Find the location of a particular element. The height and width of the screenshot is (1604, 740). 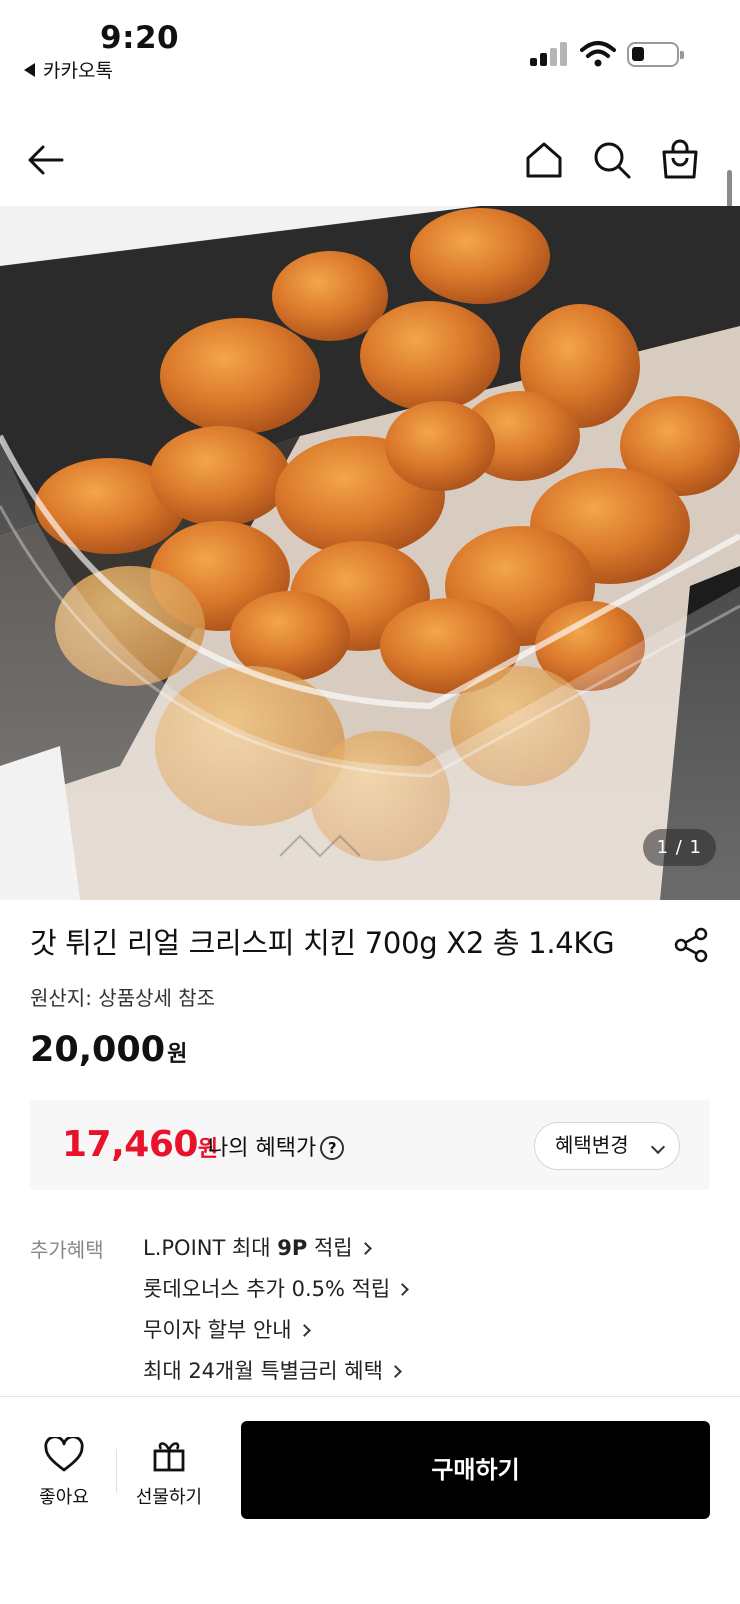

buy-button: 구매하기 is located at coordinates (475, 1470).